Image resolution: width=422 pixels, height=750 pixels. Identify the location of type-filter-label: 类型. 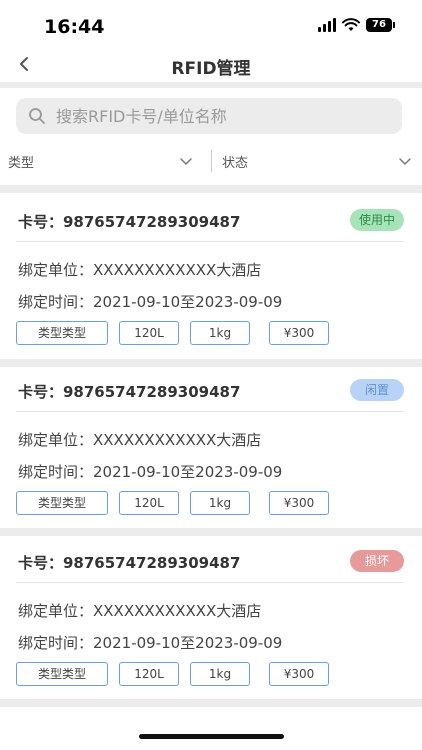
(21, 163).